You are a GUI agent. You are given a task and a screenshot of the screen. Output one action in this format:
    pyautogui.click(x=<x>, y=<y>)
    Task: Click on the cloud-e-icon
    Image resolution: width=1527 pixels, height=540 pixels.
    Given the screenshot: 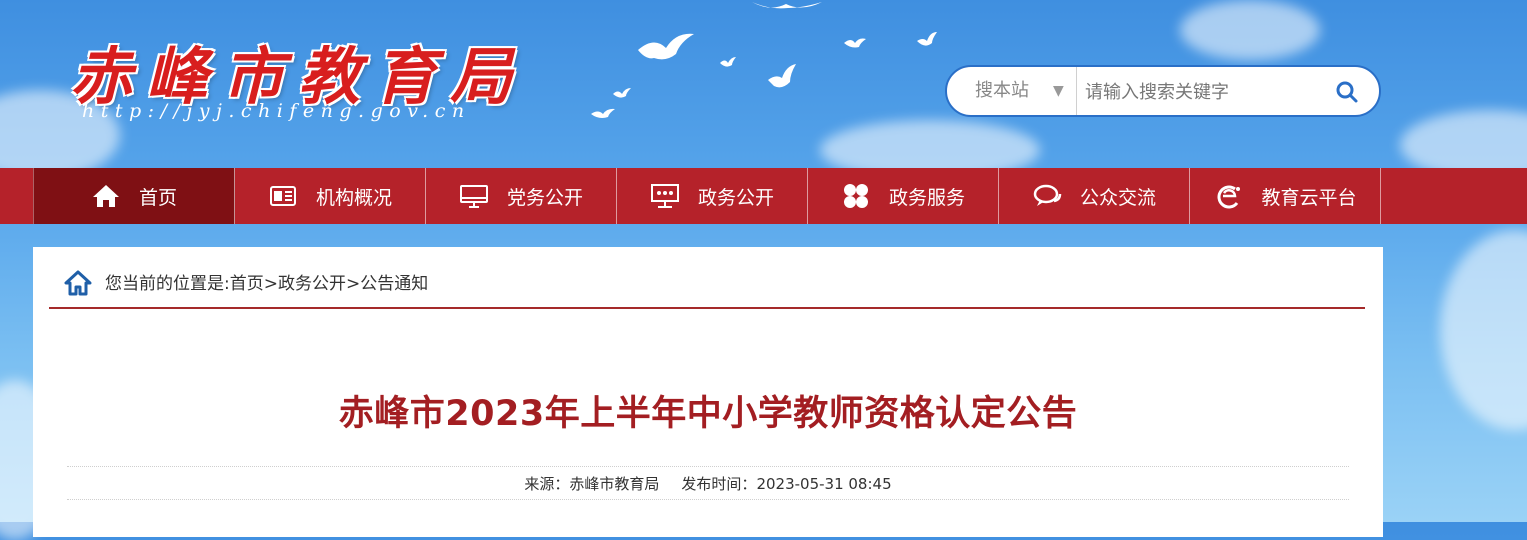 What is the action you would take?
    pyautogui.click(x=1229, y=197)
    